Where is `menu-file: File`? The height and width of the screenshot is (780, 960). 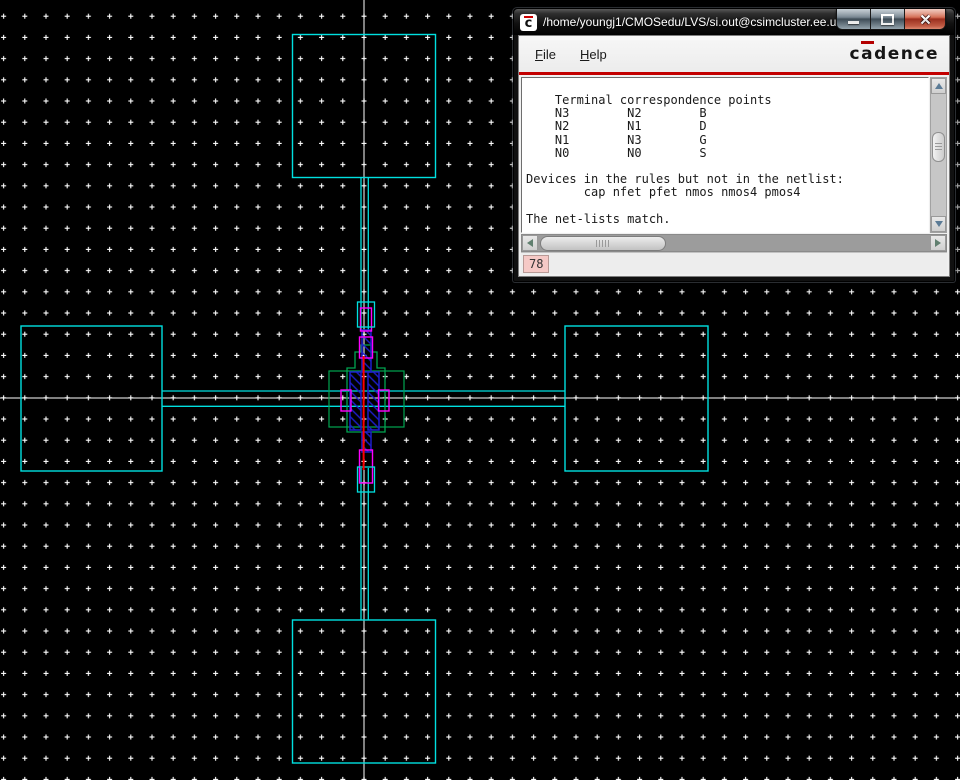
menu-file: File is located at coordinates (545, 54).